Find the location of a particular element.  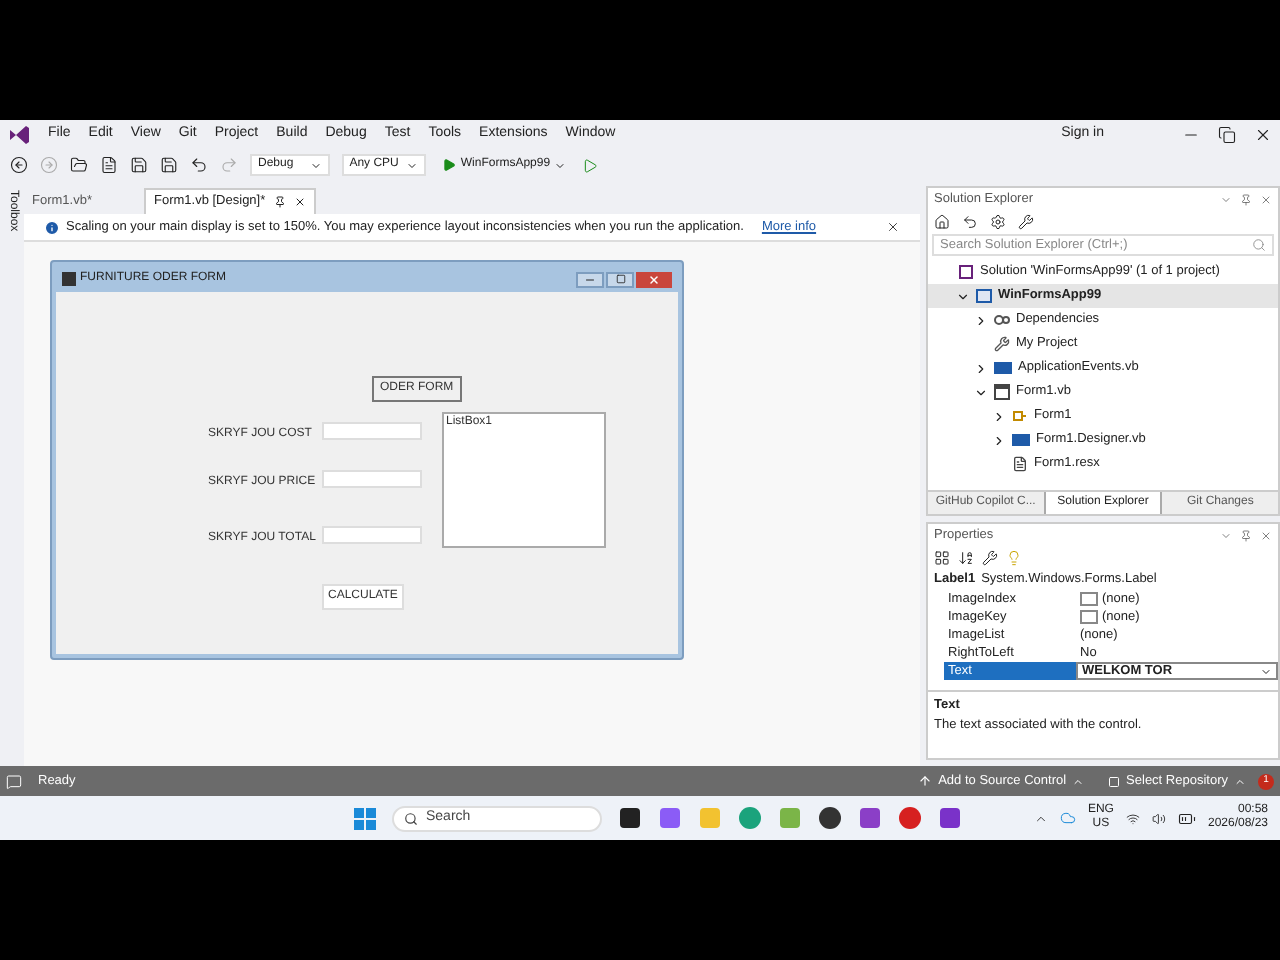

class-icon is located at coordinates (1020, 416).